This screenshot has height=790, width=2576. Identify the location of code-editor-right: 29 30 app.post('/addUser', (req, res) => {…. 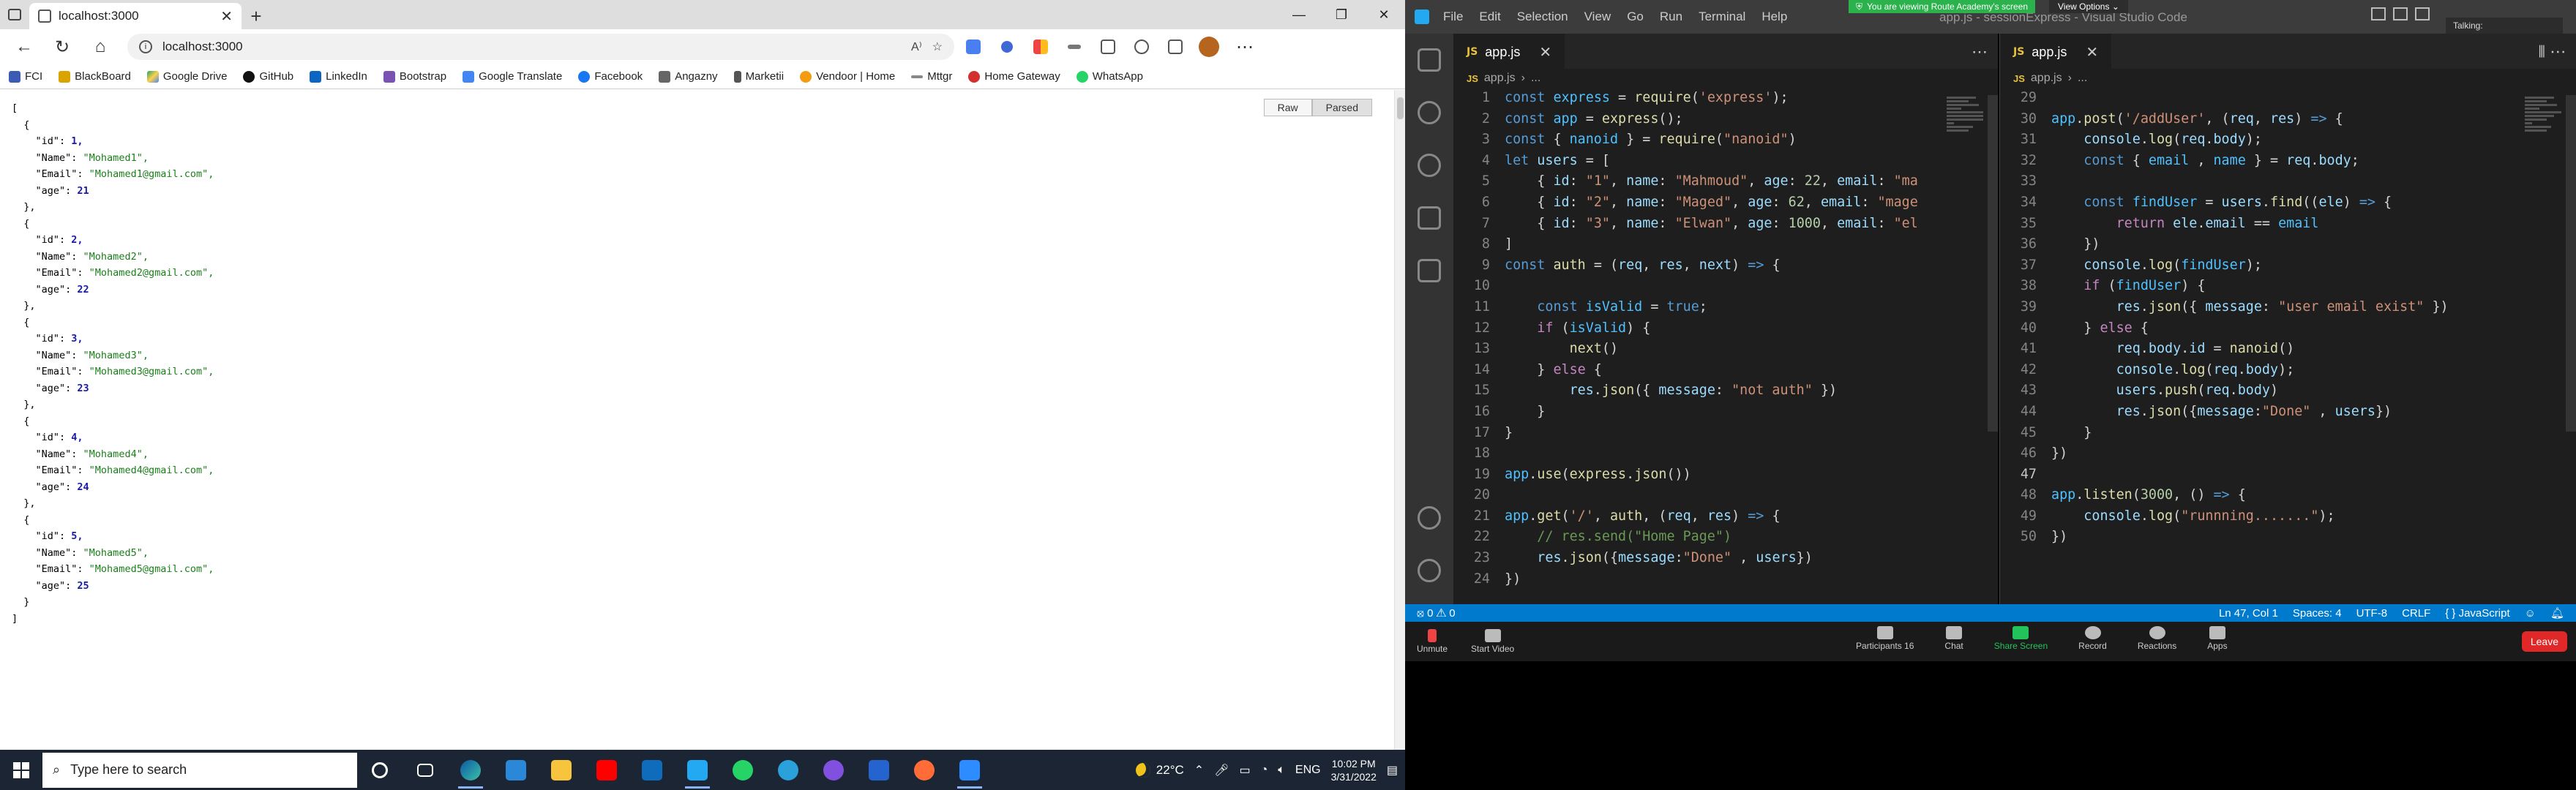
(2288, 318).